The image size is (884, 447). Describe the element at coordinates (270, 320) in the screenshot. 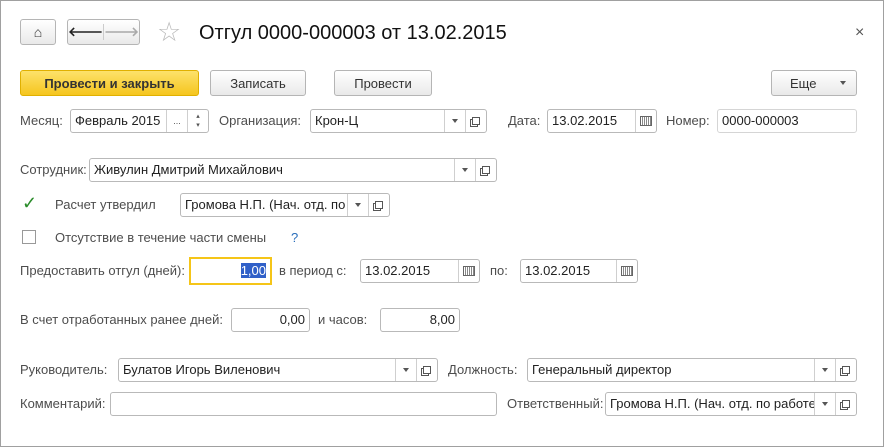

I see `worked-days-field: 0,00` at that location.